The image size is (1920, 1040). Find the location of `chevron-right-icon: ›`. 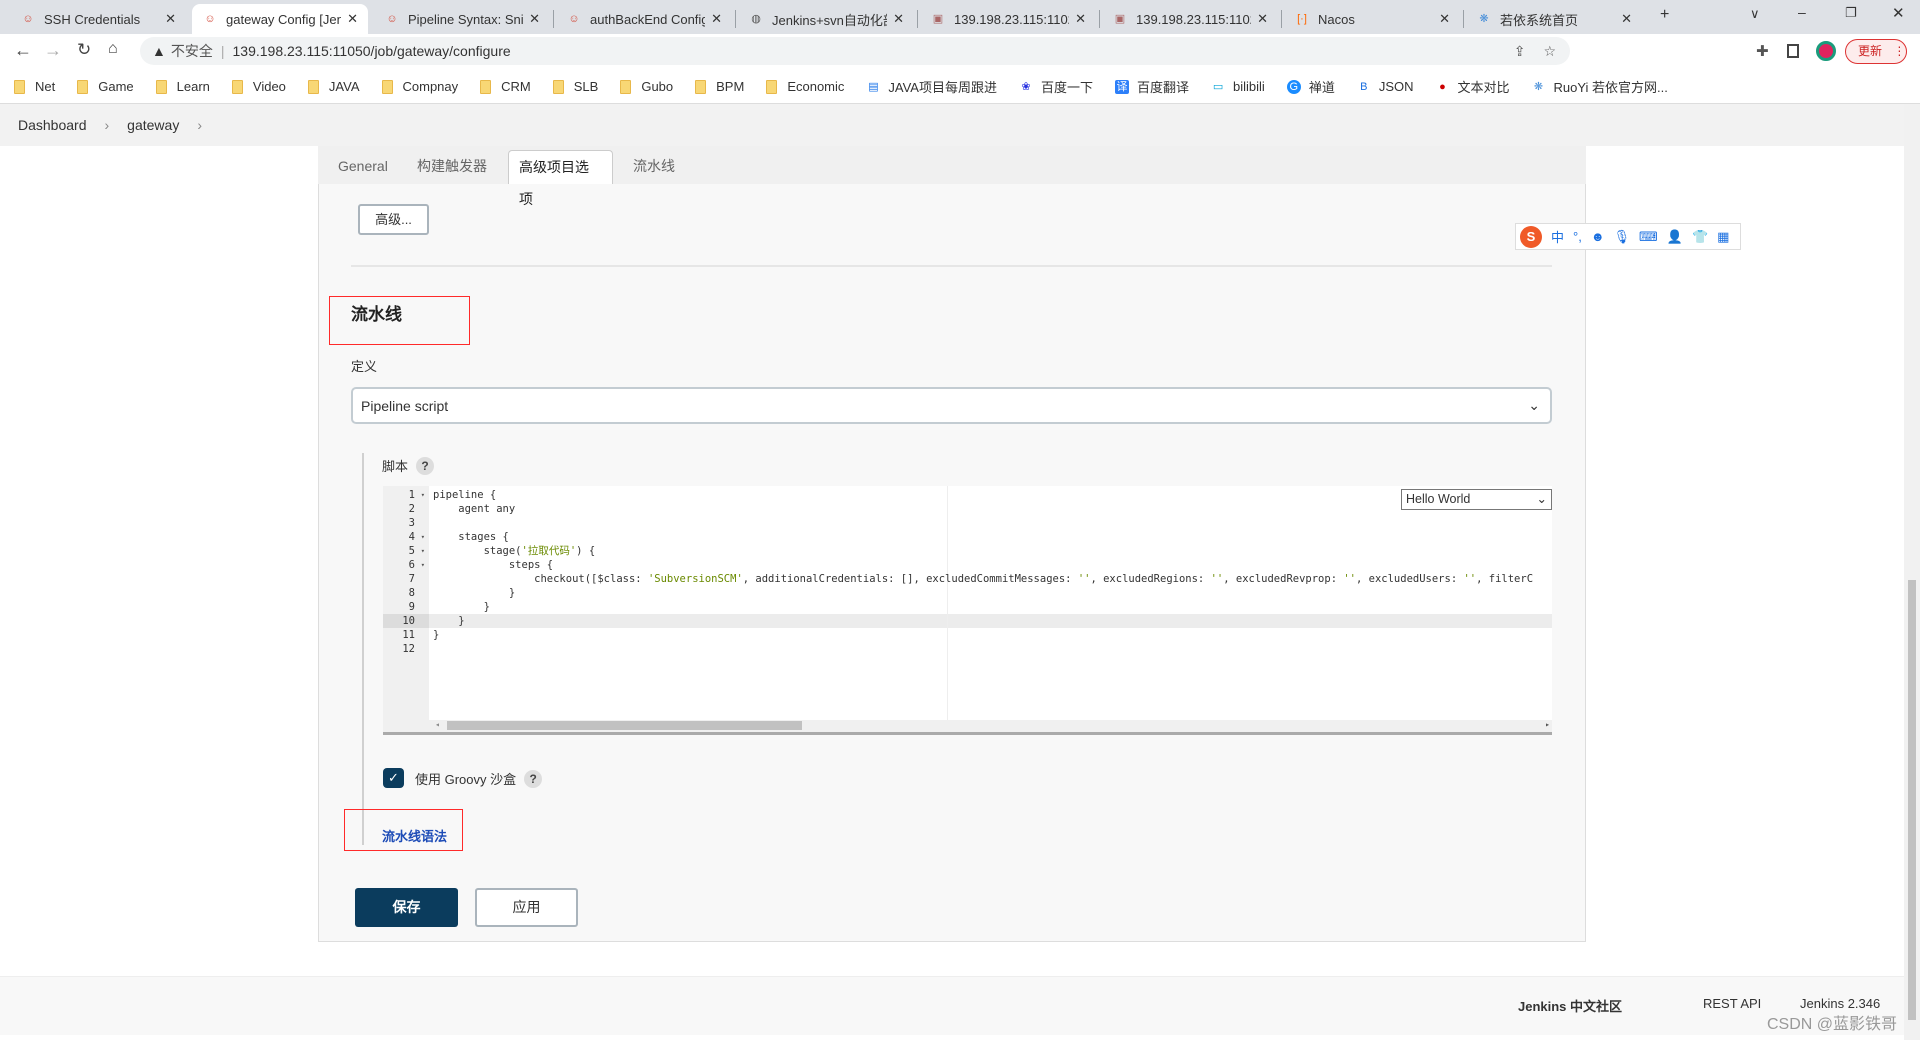

chevron-right-icon: › is located at coordinates (199, 125).